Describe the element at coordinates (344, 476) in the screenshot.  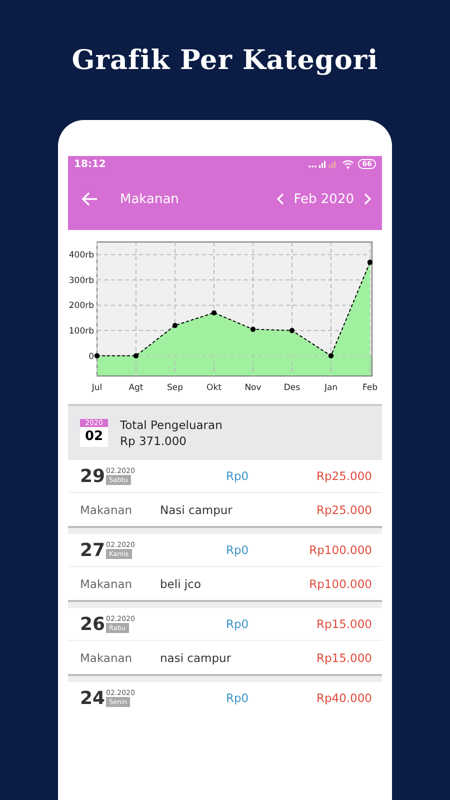
I see `expense-amount: Rp25.000` at that location.